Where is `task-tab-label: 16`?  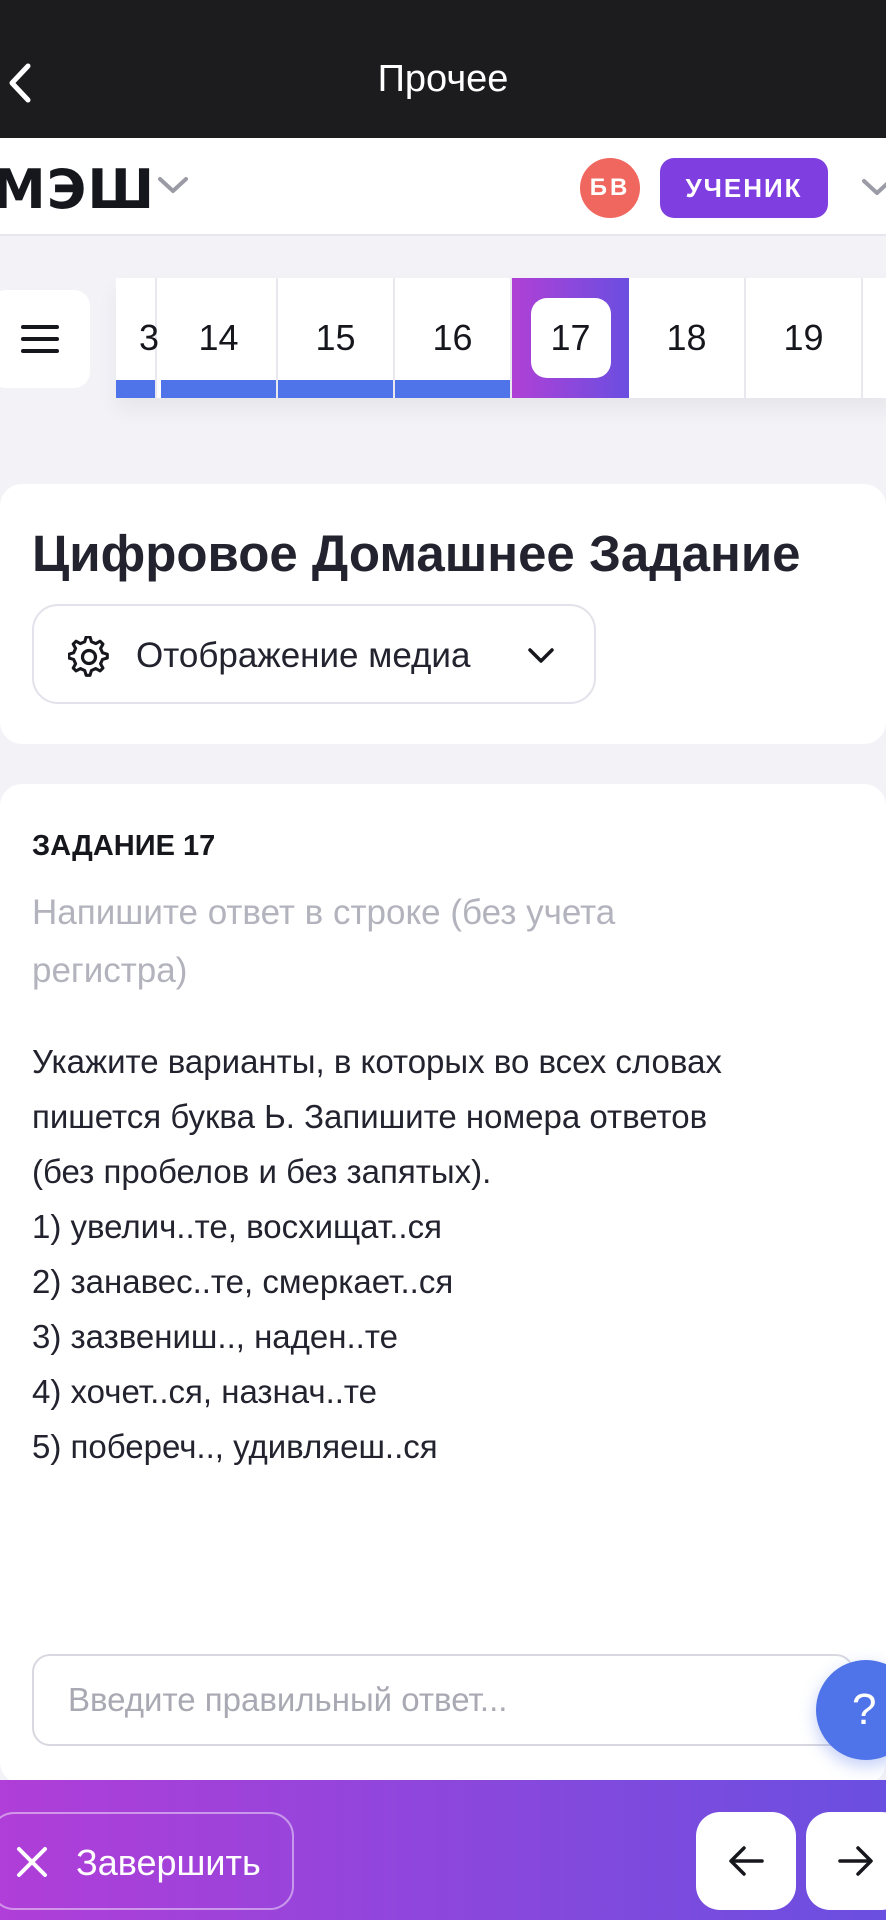 task-tab-label: 16 is located at coordinates (452, 337).